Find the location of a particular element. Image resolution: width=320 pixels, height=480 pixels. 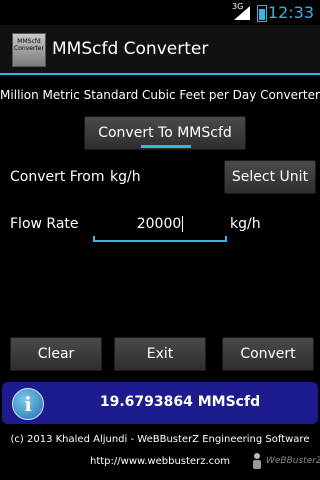

signal-strength-icon is located at coordinates (242, 13).